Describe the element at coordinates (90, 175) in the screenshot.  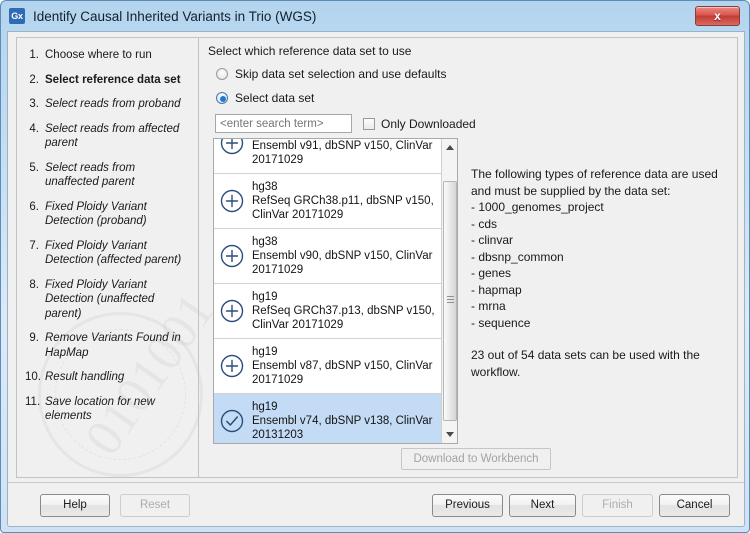
I see `wizard-step-label: Select reads from unaffected parent` at that location.